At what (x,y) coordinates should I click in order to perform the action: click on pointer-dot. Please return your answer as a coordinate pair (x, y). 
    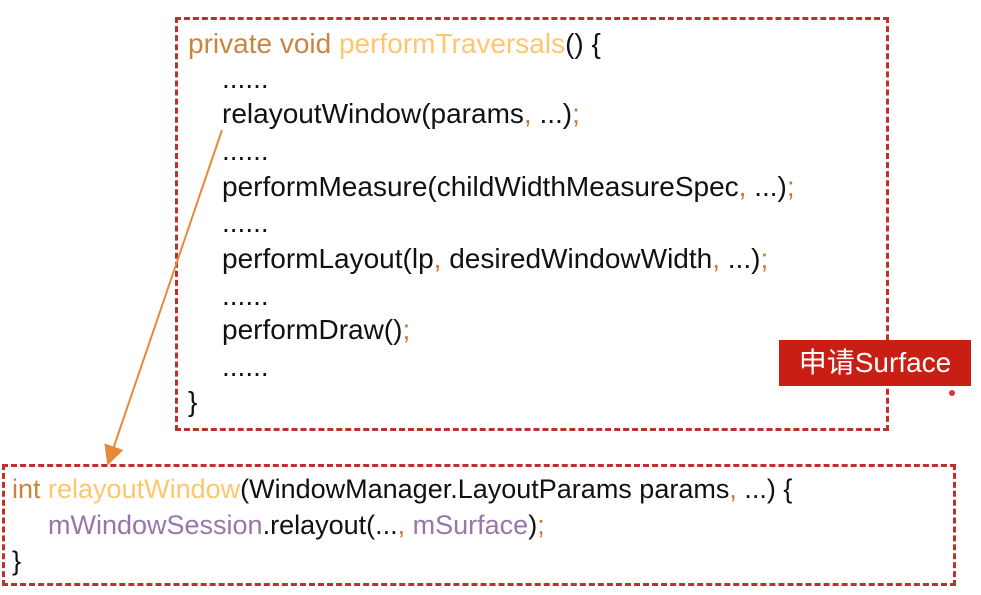
    Looking at the image, I should click on (952, 393).